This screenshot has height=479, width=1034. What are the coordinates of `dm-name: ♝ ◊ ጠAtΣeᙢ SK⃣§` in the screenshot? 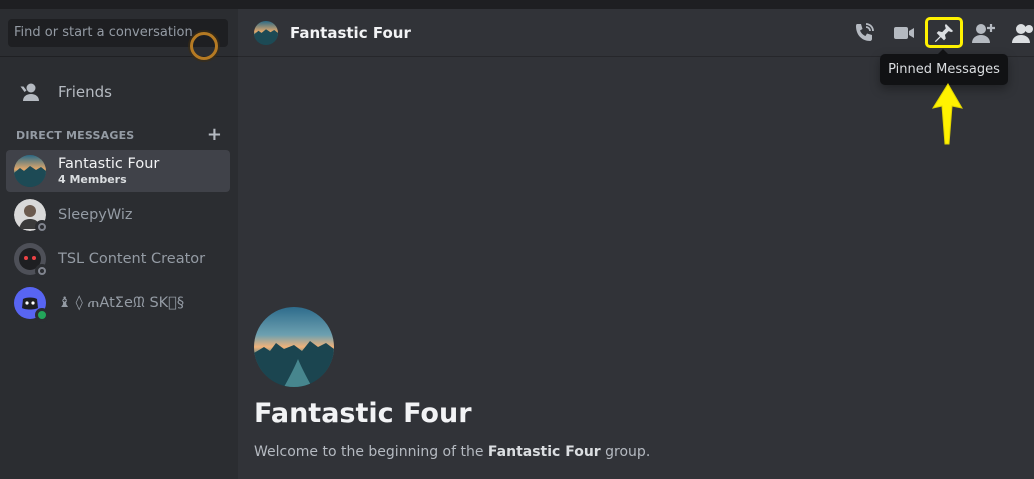 It's located at (121, 303).